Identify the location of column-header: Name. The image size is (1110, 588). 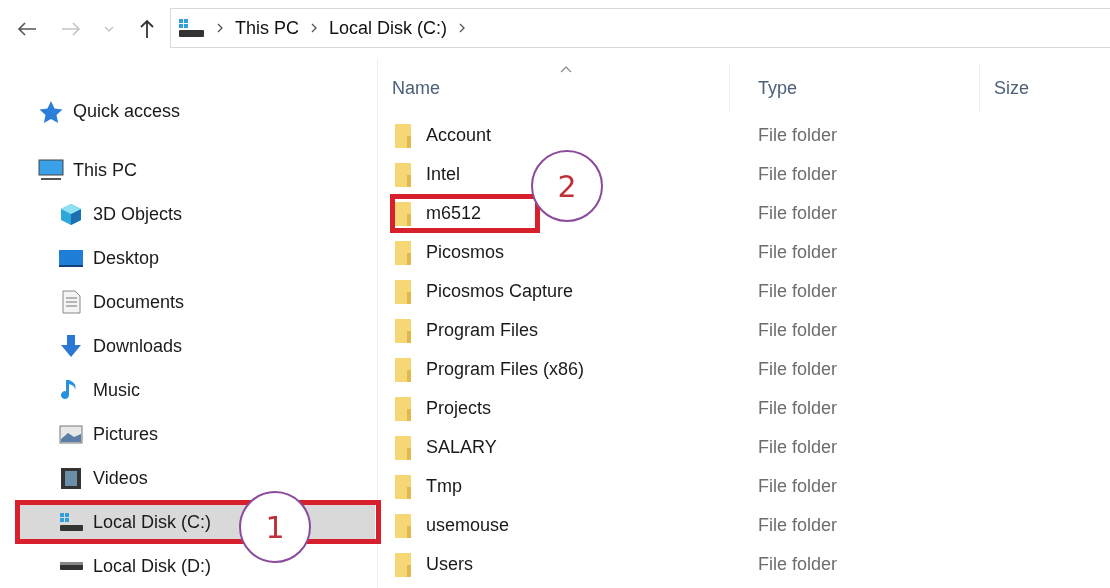
(560, 88).